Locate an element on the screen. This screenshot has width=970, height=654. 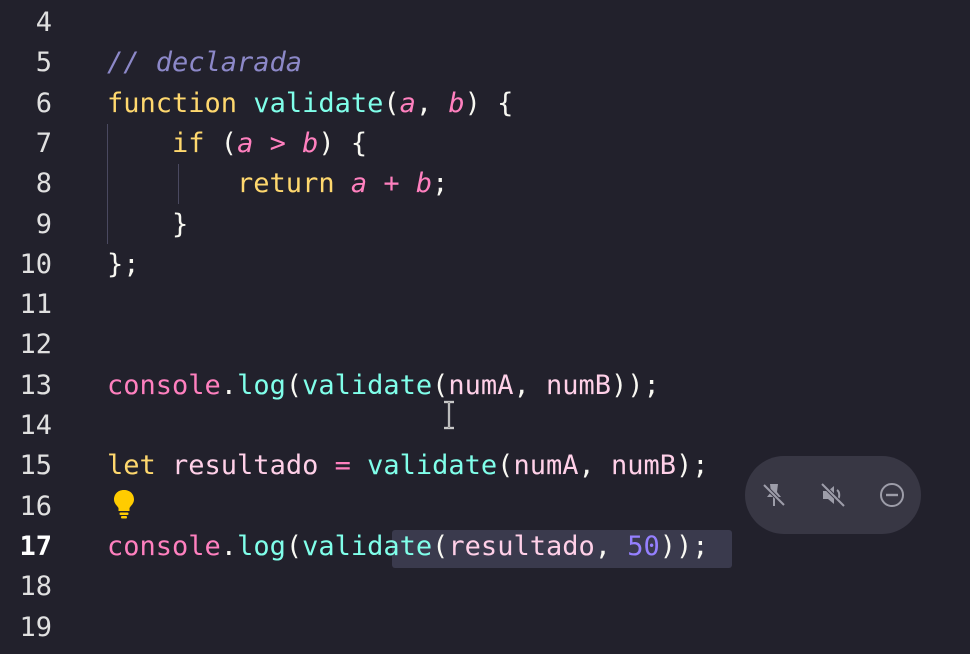
code-content: console.log(validate(numA, numB)); is located at coordinates (383, 386).